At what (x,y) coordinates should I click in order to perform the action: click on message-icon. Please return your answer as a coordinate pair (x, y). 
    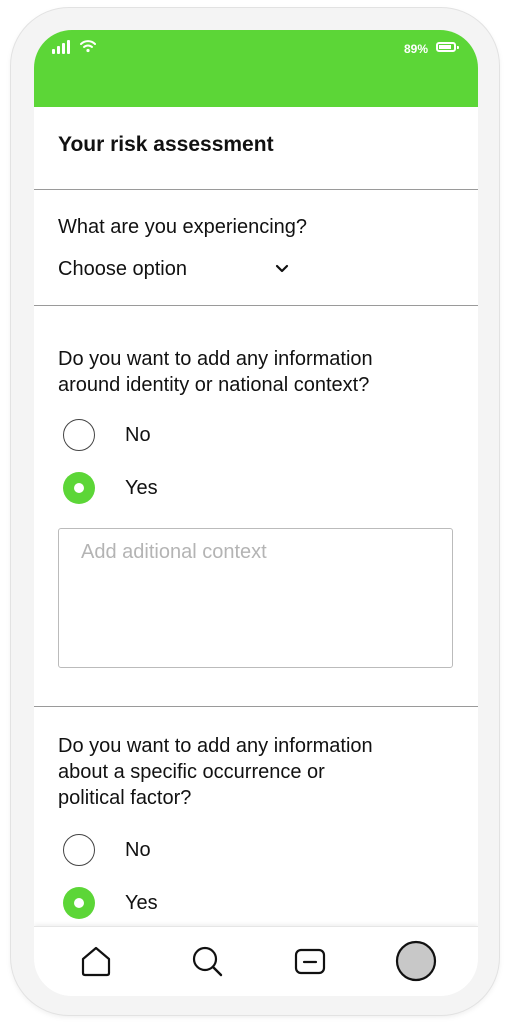
    Looking at the image, I should click on (310, 961).